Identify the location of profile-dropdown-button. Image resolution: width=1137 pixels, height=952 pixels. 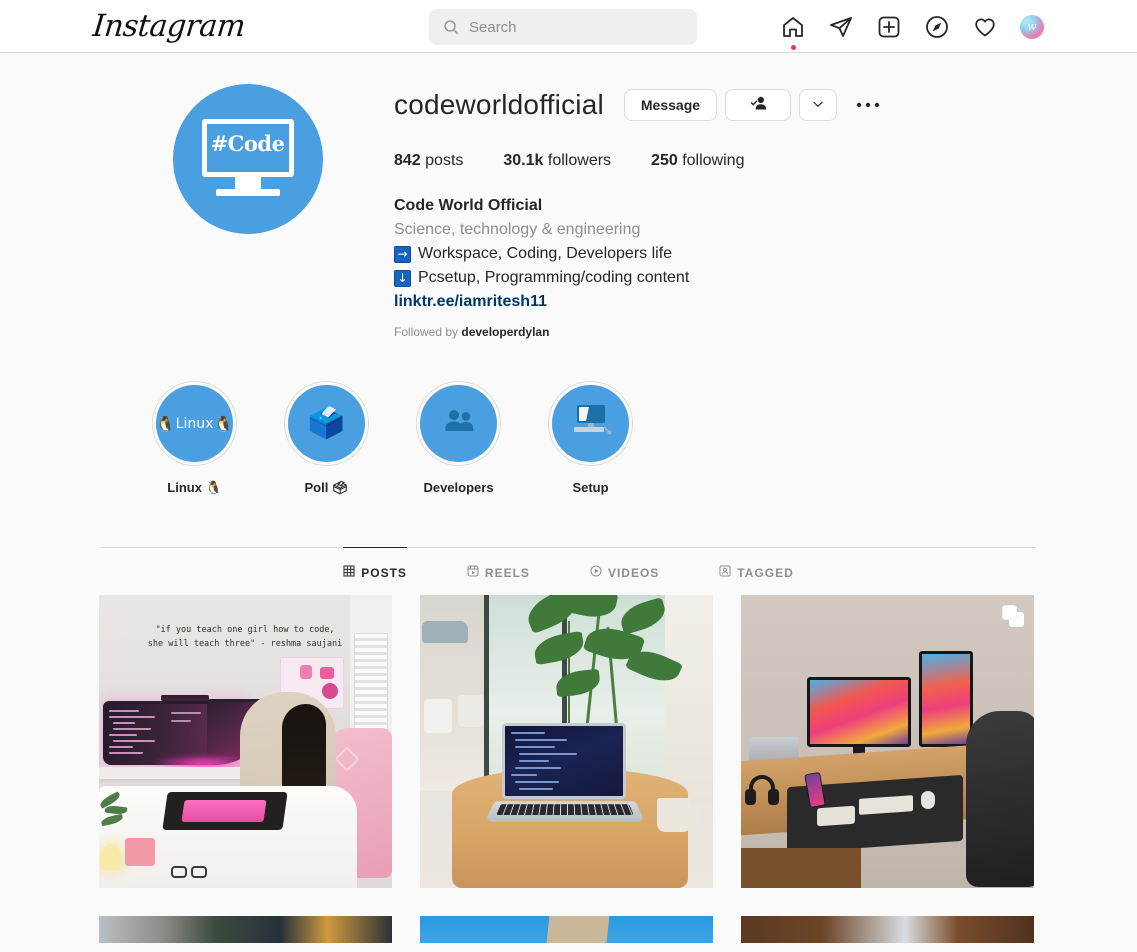
(818, 105).